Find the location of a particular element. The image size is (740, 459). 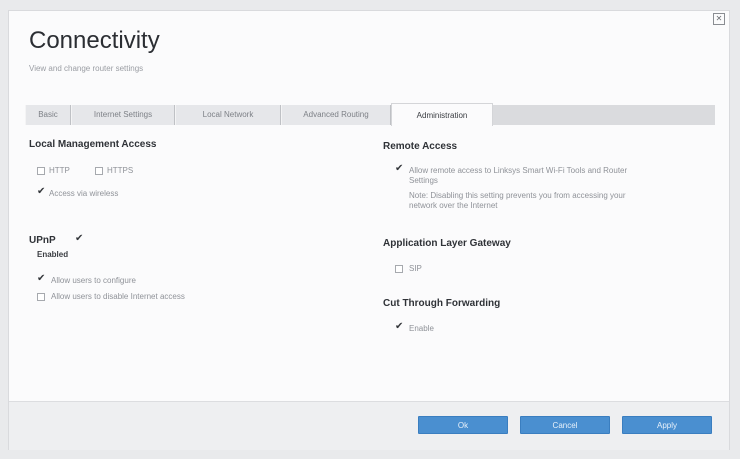

ok-button: Ok is located at coordinates (463, 425).